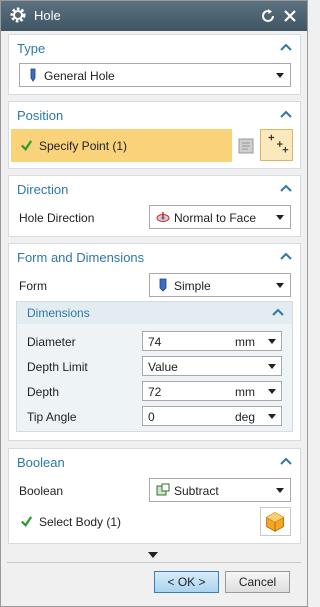 The image size is (320, 607). What do you see at coordinates (244, 417) in the screenshot?
I see `tip-angle-unit: deg` at bounding box center [244, 417].